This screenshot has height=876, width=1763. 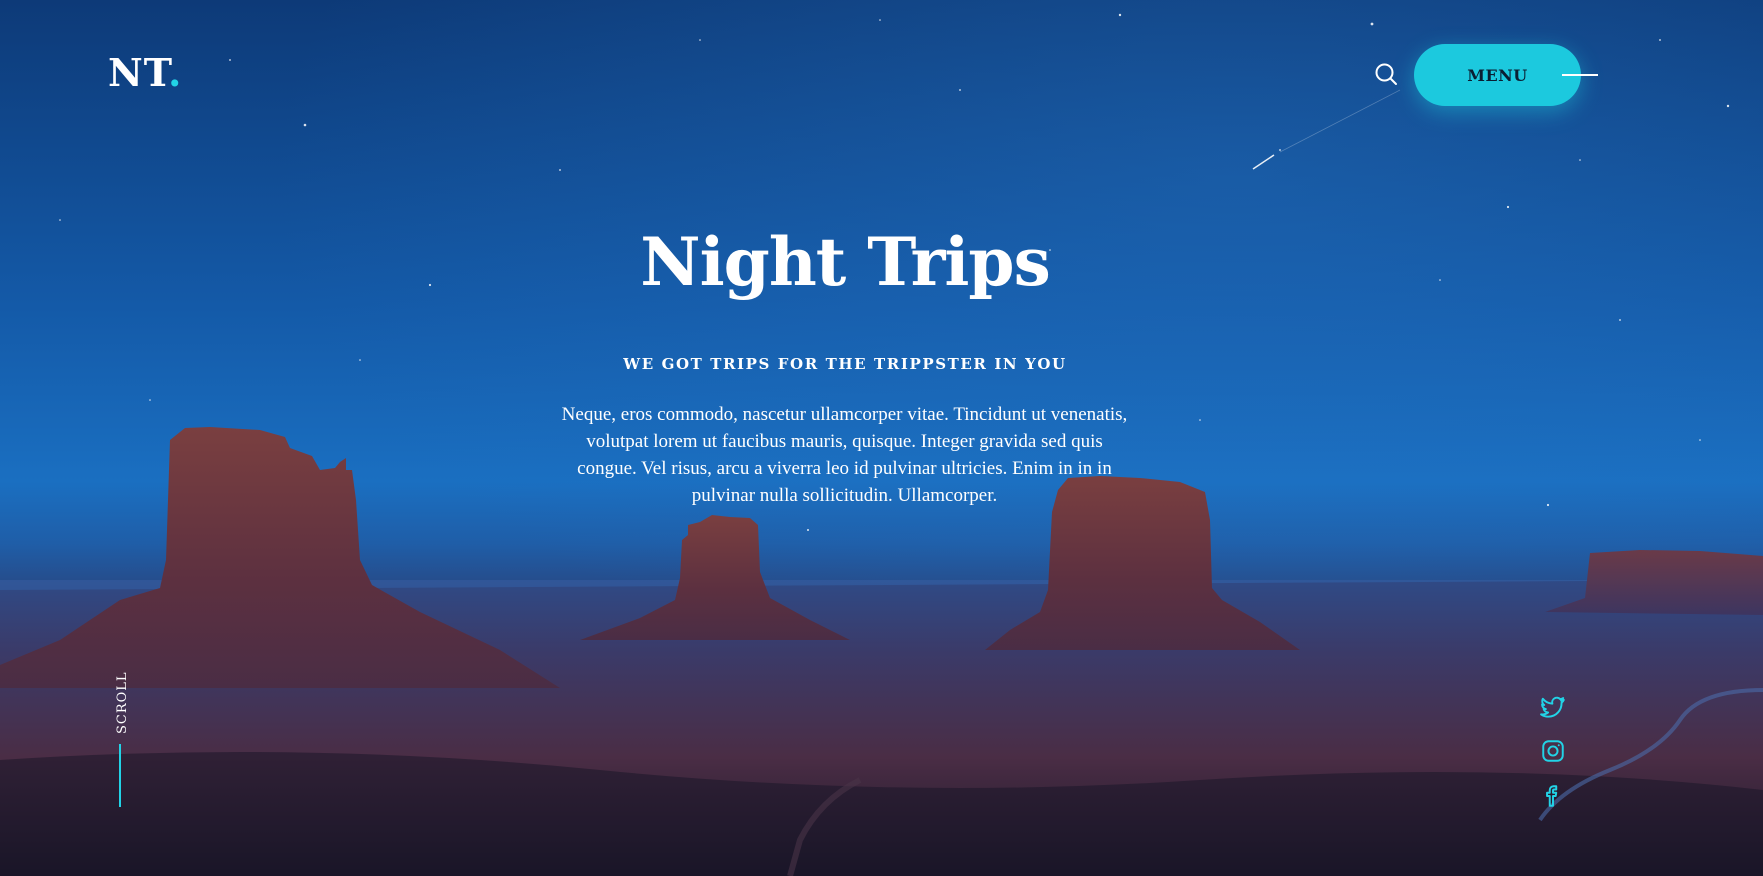 I want to click on instagram-icon, so click(x=1553, y=751).